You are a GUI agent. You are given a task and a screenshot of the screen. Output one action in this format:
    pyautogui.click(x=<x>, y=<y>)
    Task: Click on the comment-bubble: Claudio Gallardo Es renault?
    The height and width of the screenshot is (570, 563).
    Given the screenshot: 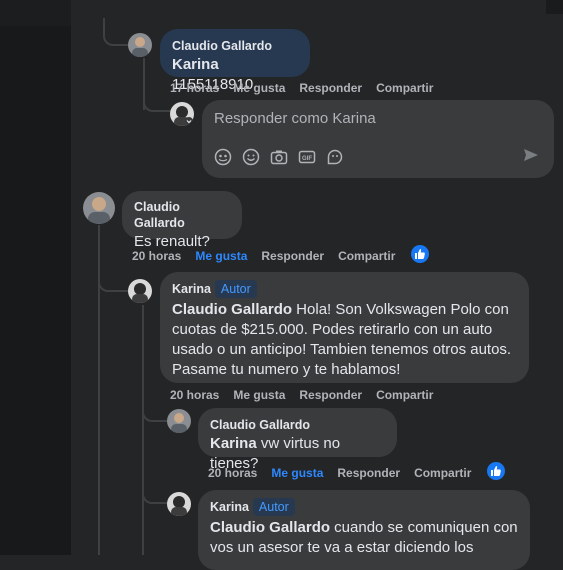 What is the action you would take?
    pyautogui.click(x=182, y=220)
    